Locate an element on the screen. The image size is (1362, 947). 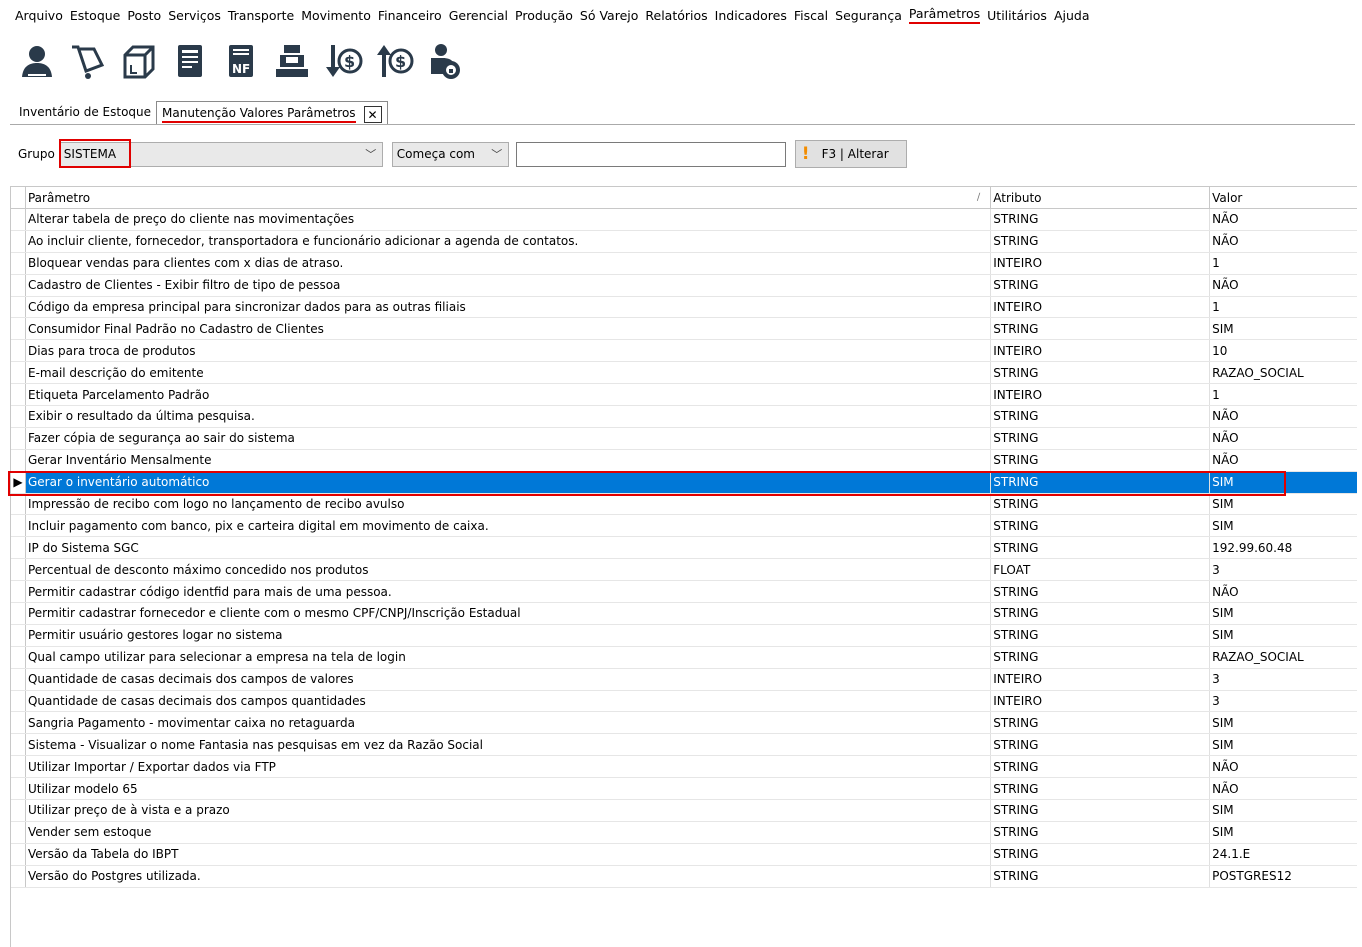
cell-parametro: Utilizar modelo 65 is located at coordinates (509, 789).